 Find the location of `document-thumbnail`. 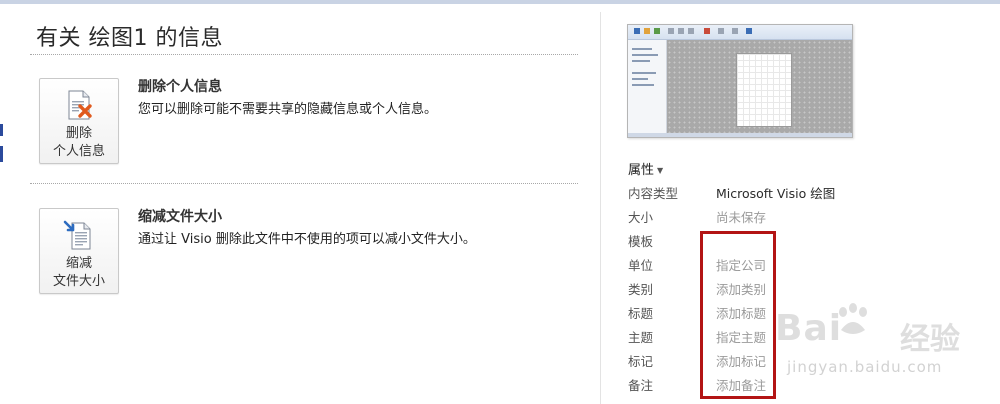

document-thumbnail is located at coordinates (740, 81).